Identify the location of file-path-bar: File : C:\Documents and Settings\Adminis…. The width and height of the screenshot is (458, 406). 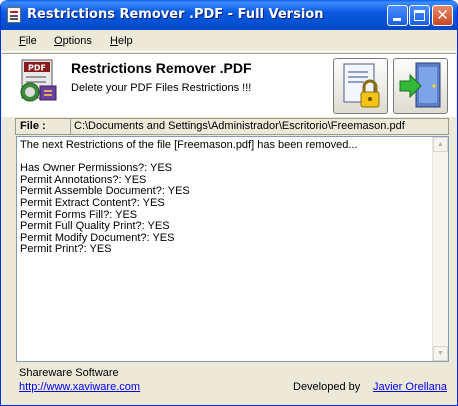
(232, 126).